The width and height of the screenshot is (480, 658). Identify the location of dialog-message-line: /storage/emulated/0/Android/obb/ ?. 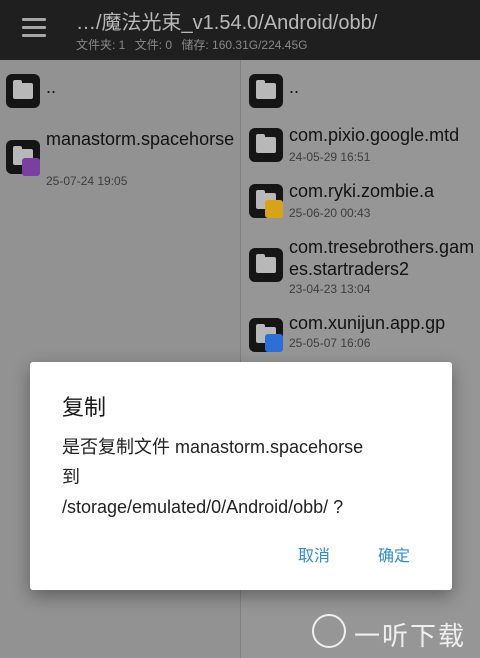
(203, 507).